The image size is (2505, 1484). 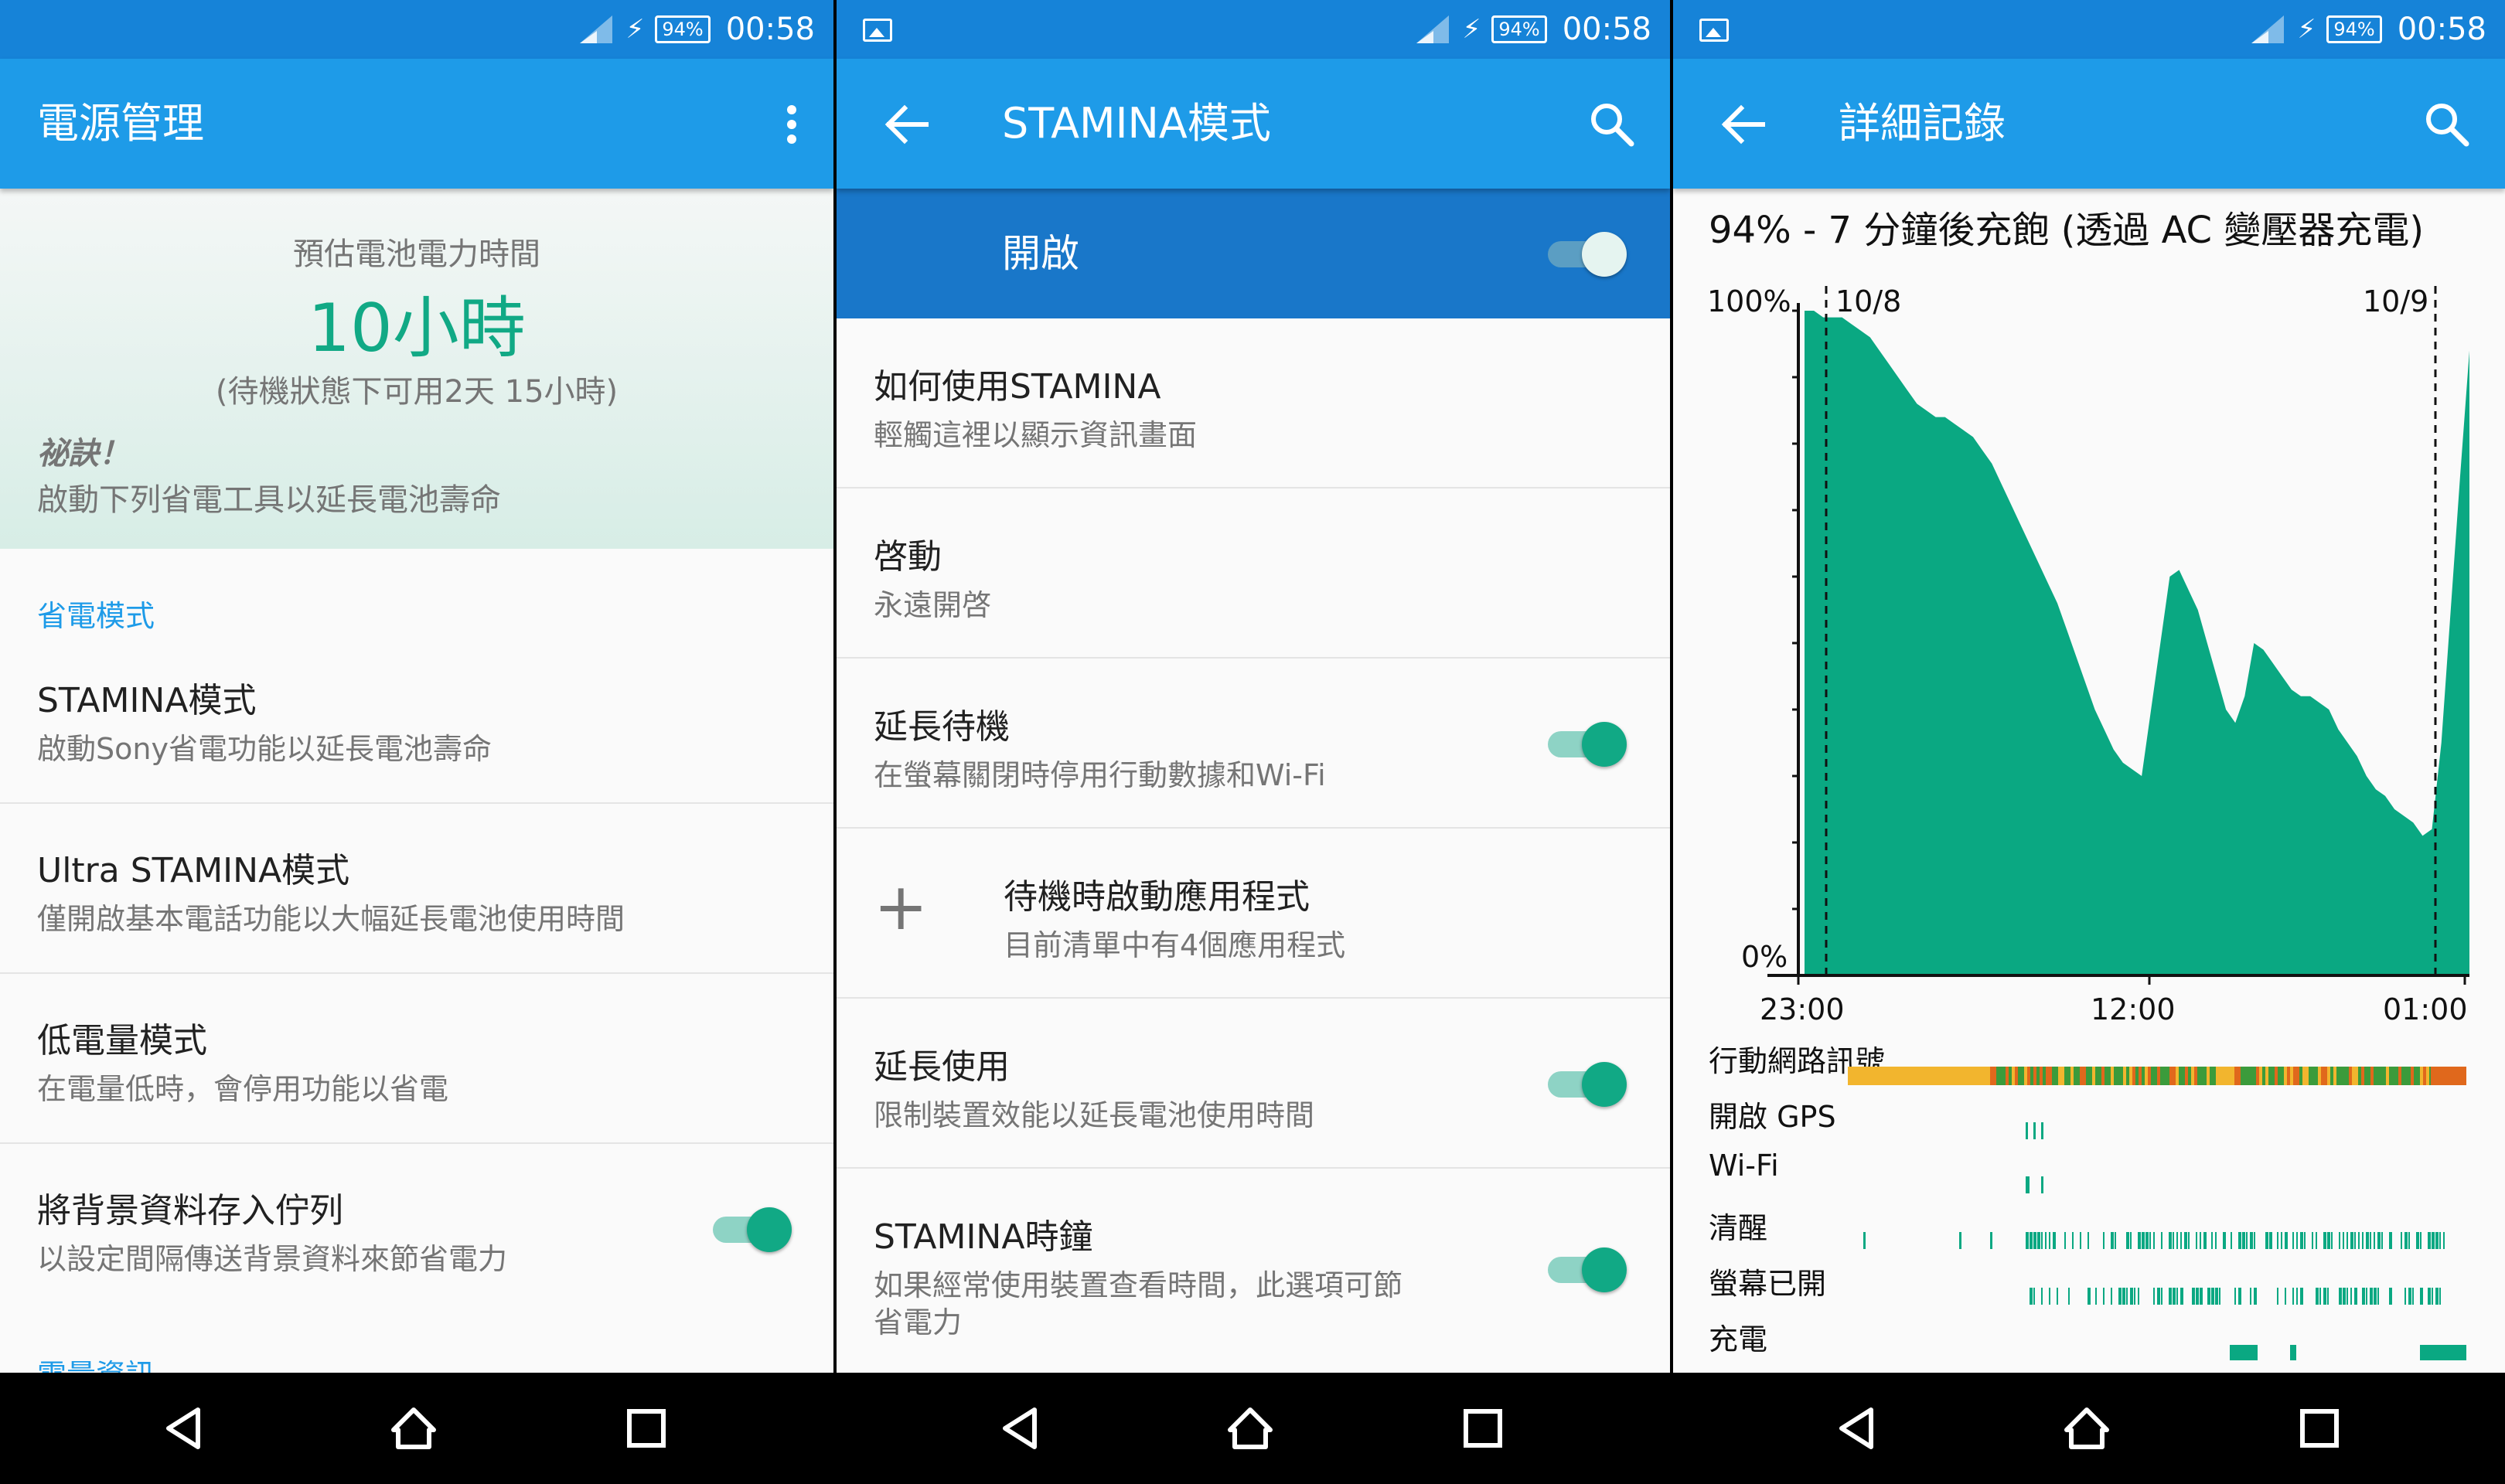 I want to click on list-item-activation: 啓動 永遠開啓, so click(x=1253, y=573).